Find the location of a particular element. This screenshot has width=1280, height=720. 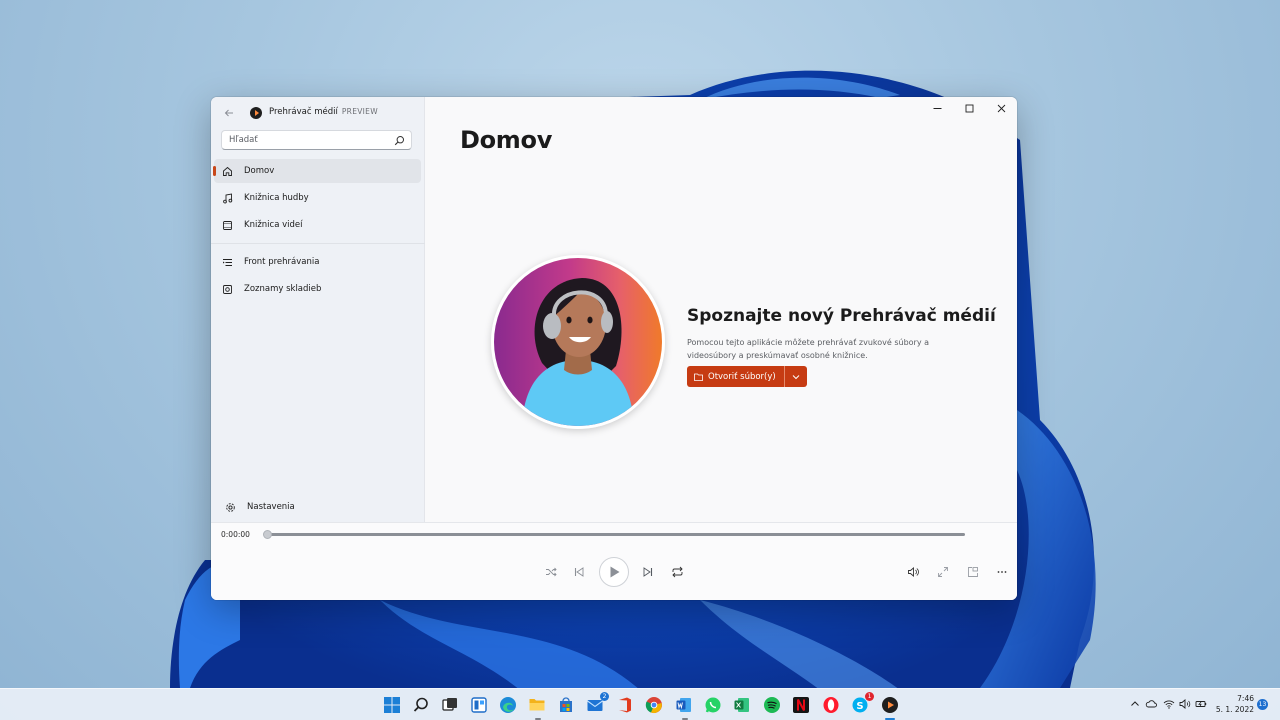

taskbar-clock: 7:46 5. 1. 2022 is located at coordinates (1234, 704).